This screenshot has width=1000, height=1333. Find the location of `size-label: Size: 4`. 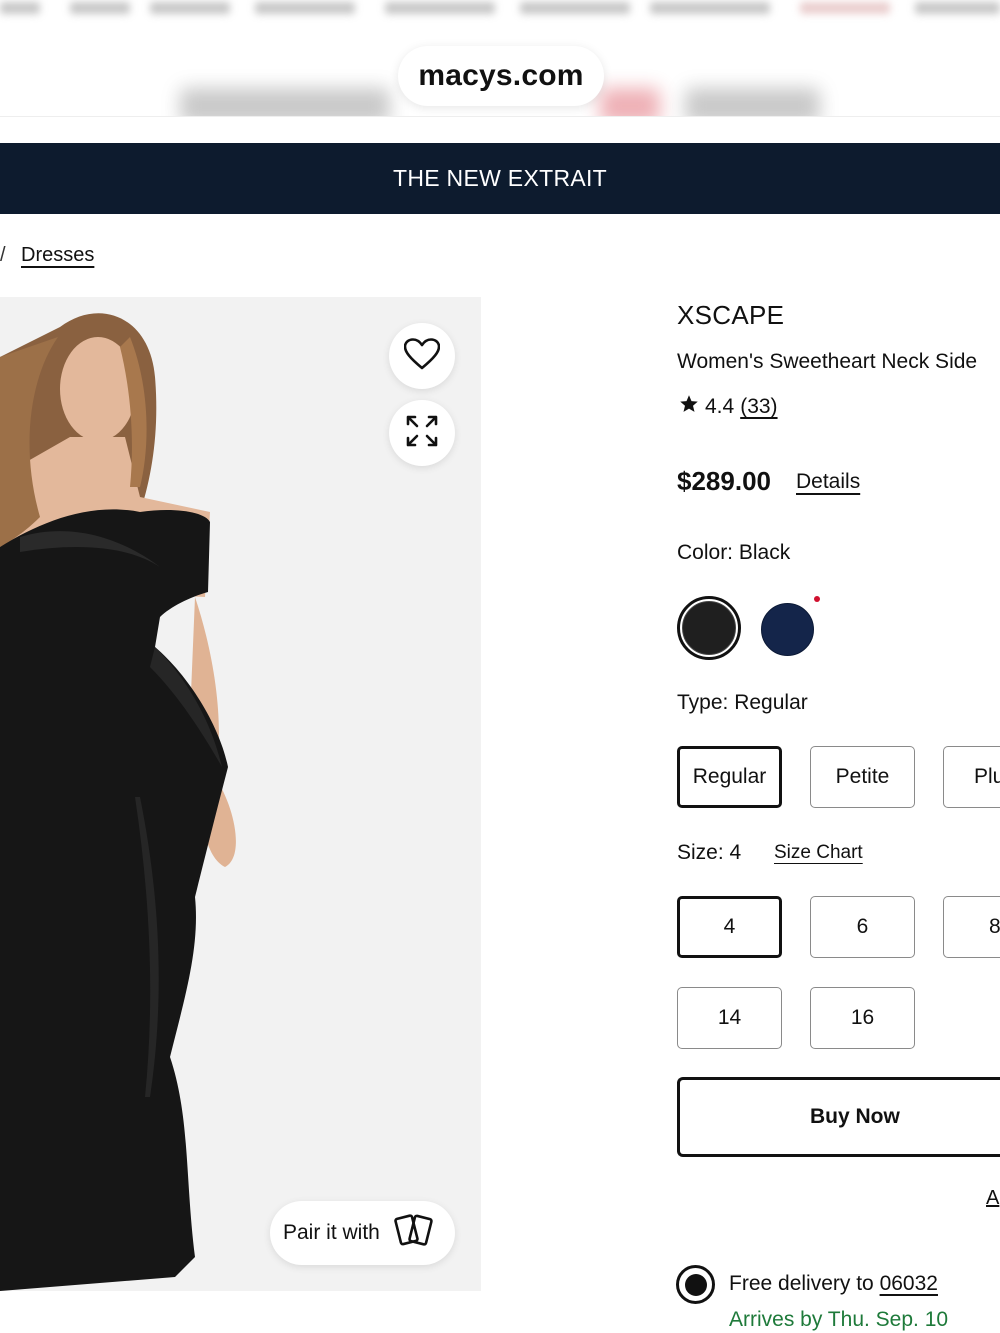

size-label: Size: 4 is located at coordinates (709, 852).